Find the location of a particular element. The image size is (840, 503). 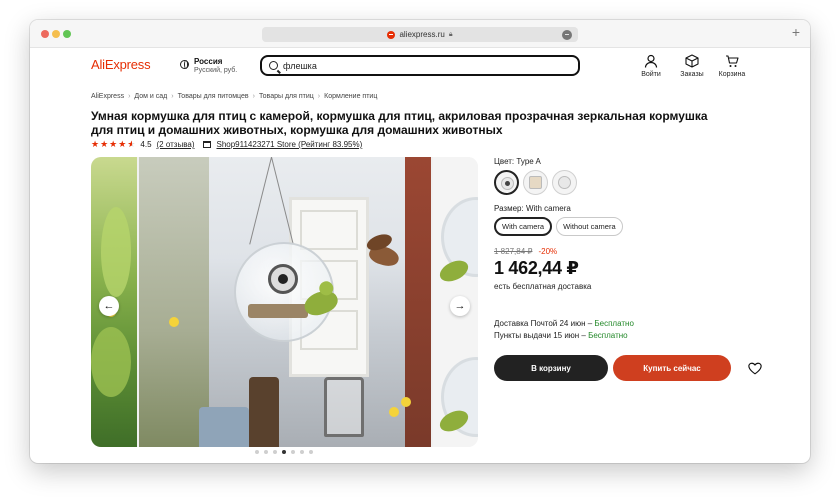

orders-label: Заказы is located at coordinates (692, 74).